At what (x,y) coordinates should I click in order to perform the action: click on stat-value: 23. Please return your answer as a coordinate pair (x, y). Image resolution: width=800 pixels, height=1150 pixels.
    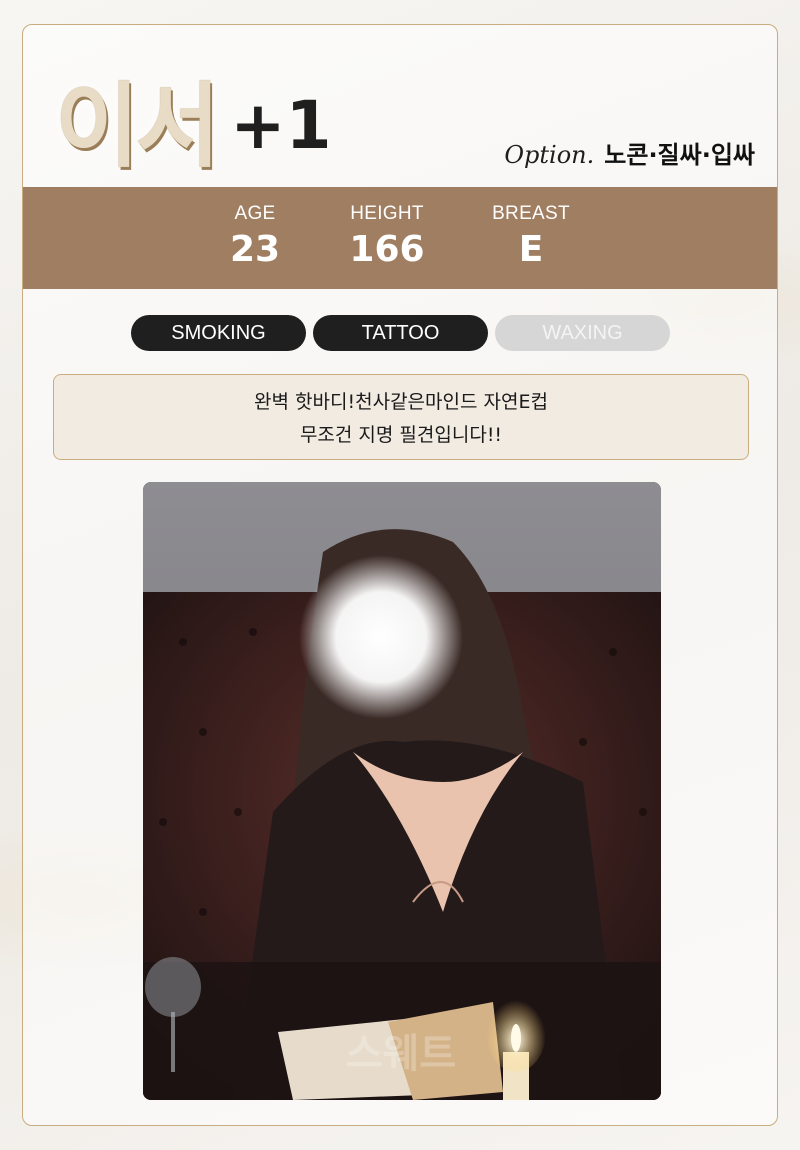
    Looking at the image, I should click on (255, 249).